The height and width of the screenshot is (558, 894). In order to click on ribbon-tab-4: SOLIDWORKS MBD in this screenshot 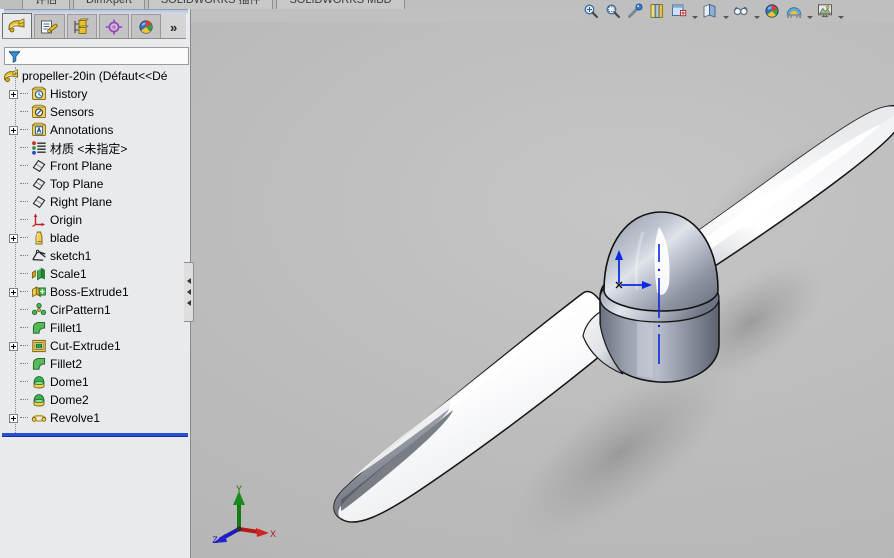, I will do `click(340, 4)`.